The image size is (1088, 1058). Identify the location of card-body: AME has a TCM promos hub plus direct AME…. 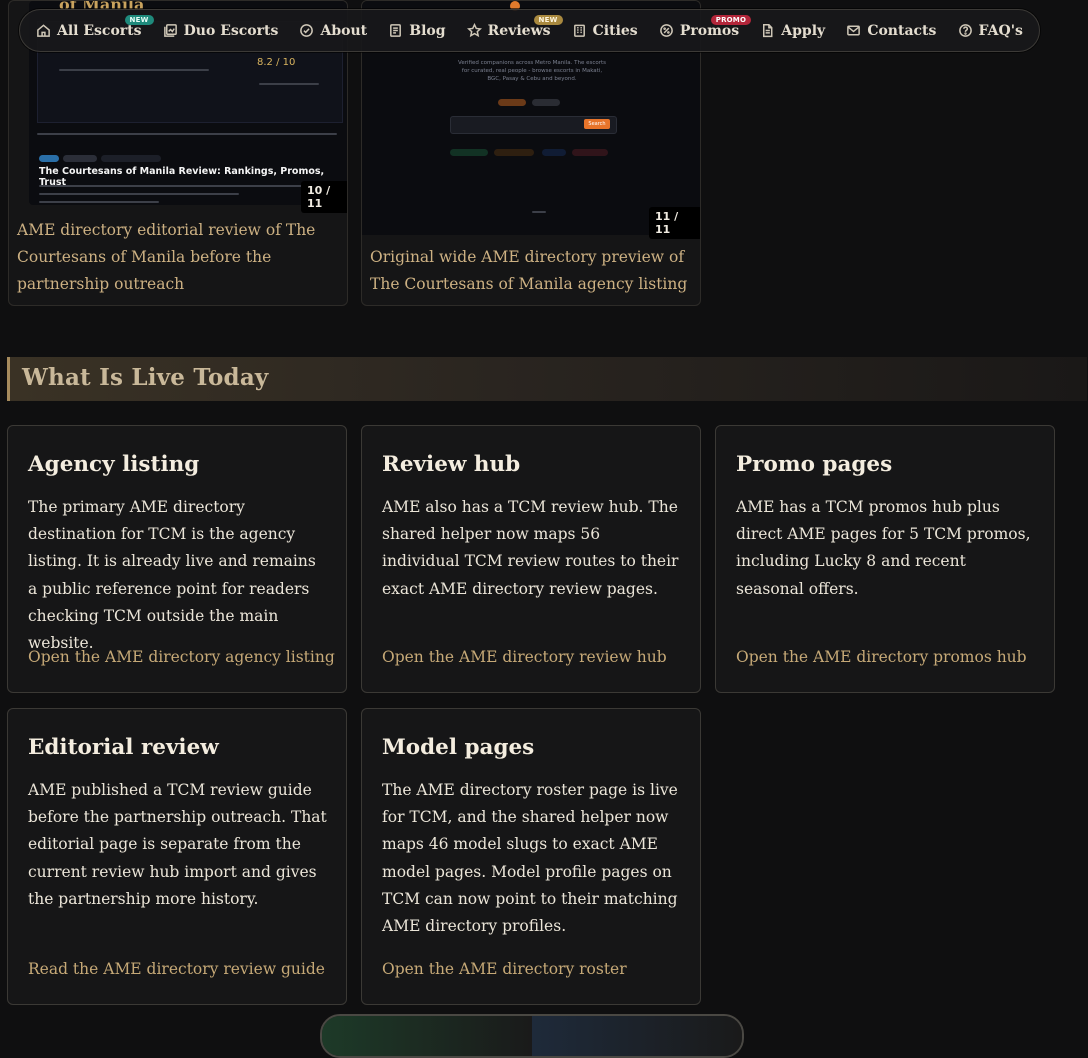
(883, 548).